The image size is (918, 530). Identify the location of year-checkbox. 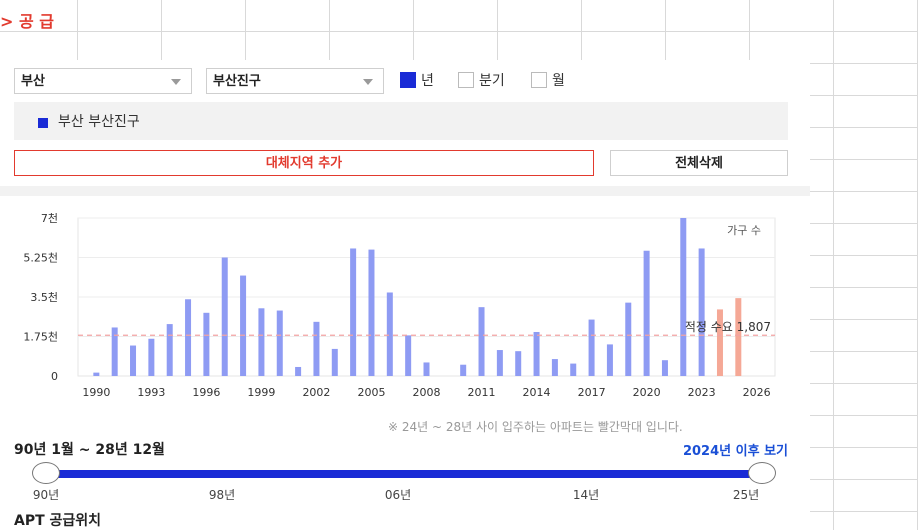
(408, 80).